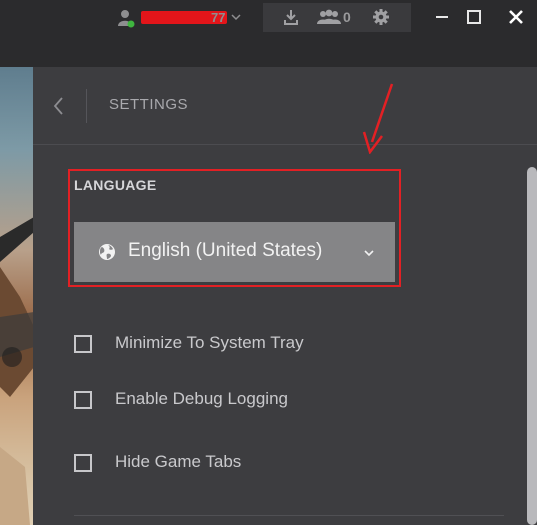 This screenshot has height=525, width=537. What do you see at coordinates (236, 17) in the screenshot?
I see `chevron-down-icon` at bounding box center [236, 17].